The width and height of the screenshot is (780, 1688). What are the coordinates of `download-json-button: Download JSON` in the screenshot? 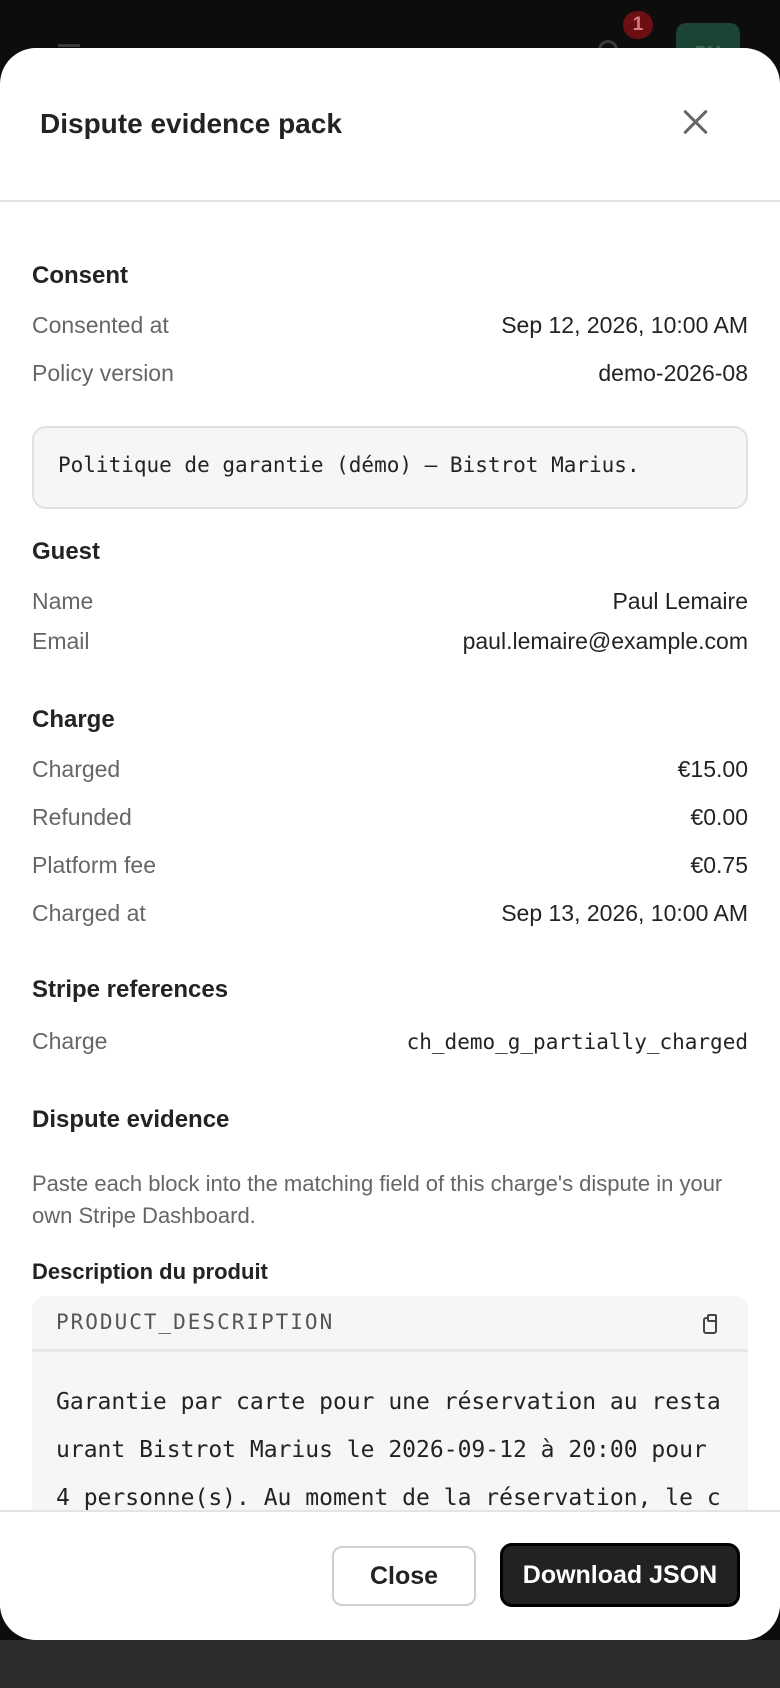 It's located at (620, 1575).